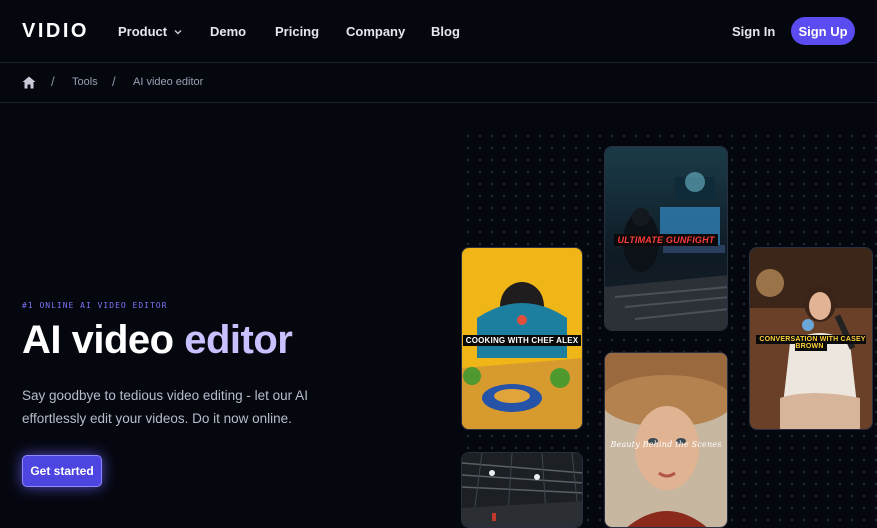  I want to click on caption-cooking-with-chef-alex: COOKING WITH CHEF ALEX, so click(522, 340).